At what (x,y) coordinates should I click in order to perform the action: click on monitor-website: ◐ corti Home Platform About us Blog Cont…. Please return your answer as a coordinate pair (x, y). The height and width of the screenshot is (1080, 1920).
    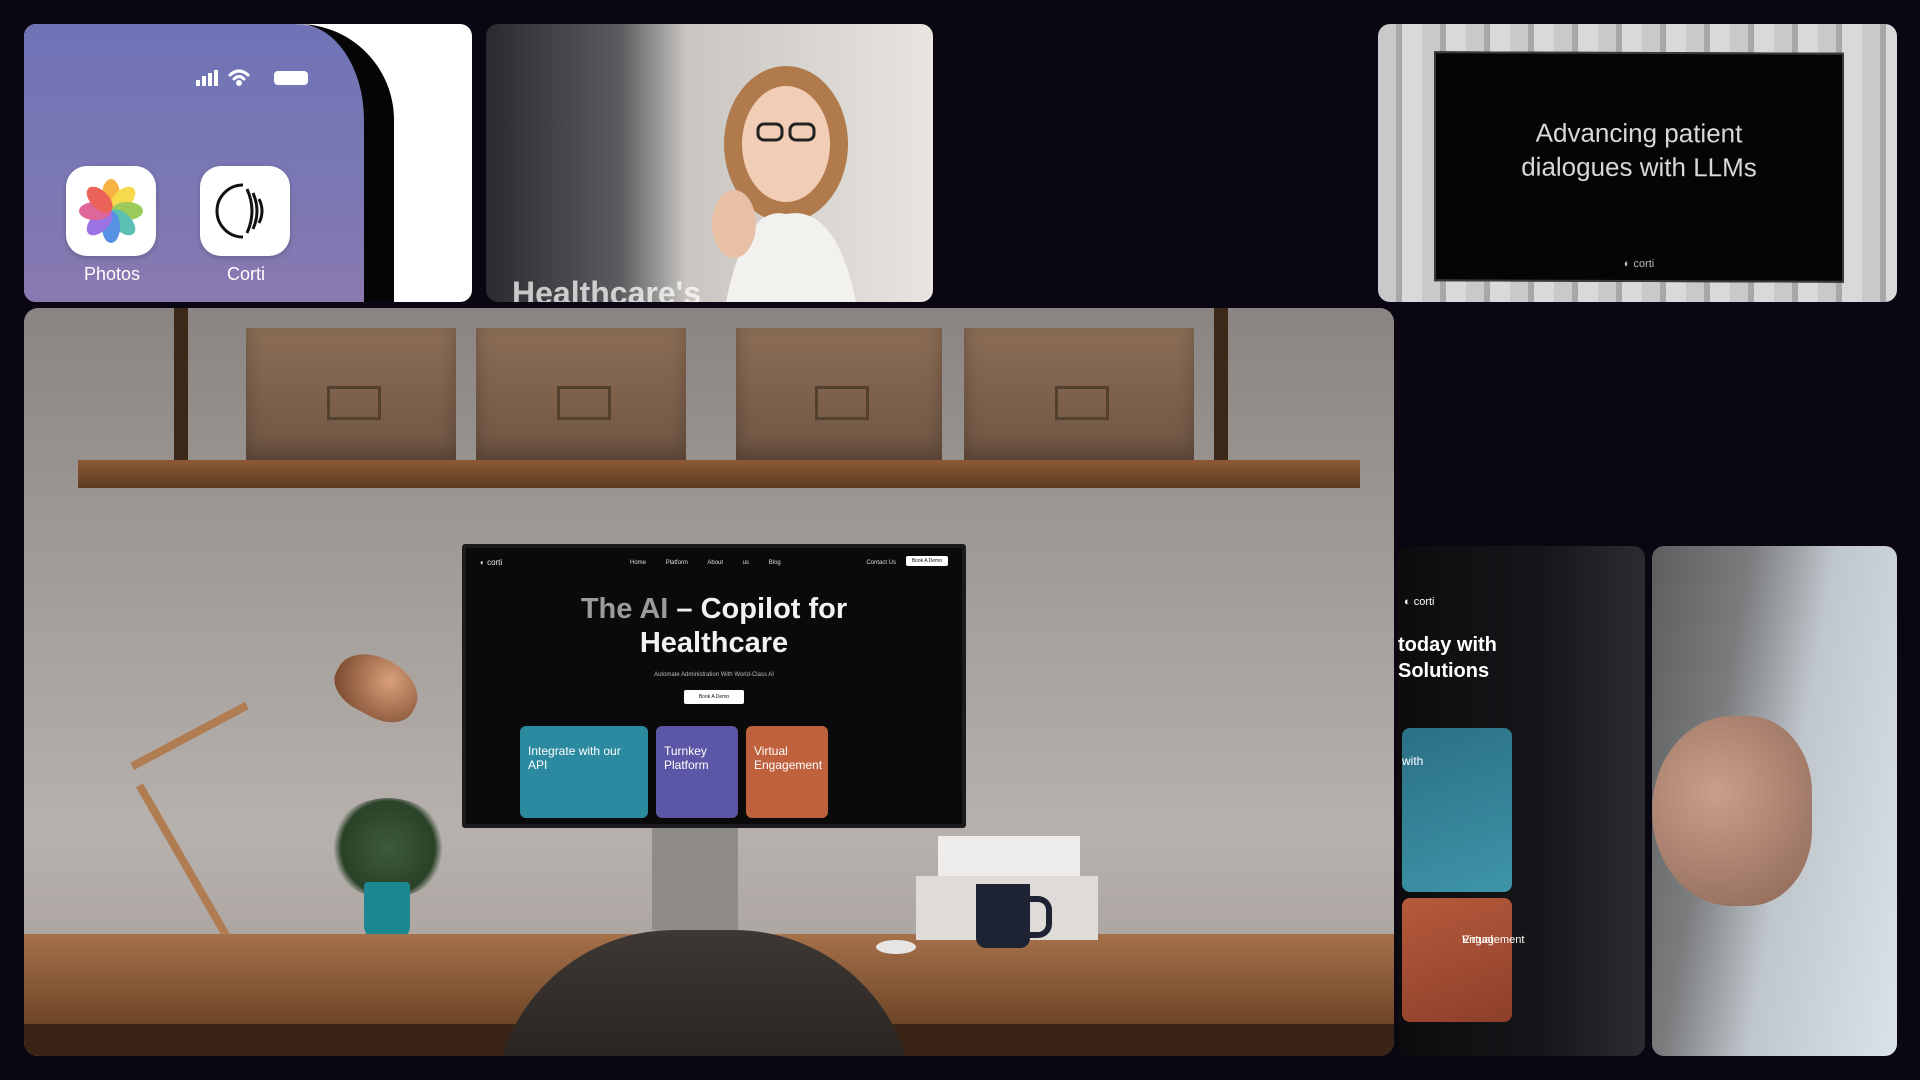
    Looking at the image, I should click on (714, 686).